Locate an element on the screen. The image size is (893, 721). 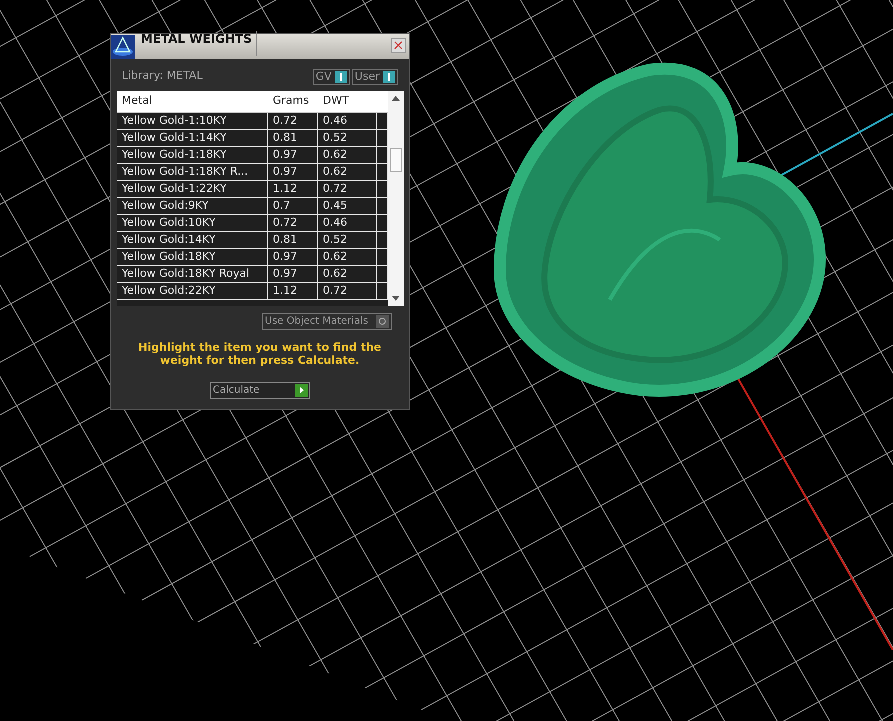
table-cell: Yellow Gold:18KY Royal is located at coordinates (192, 274).